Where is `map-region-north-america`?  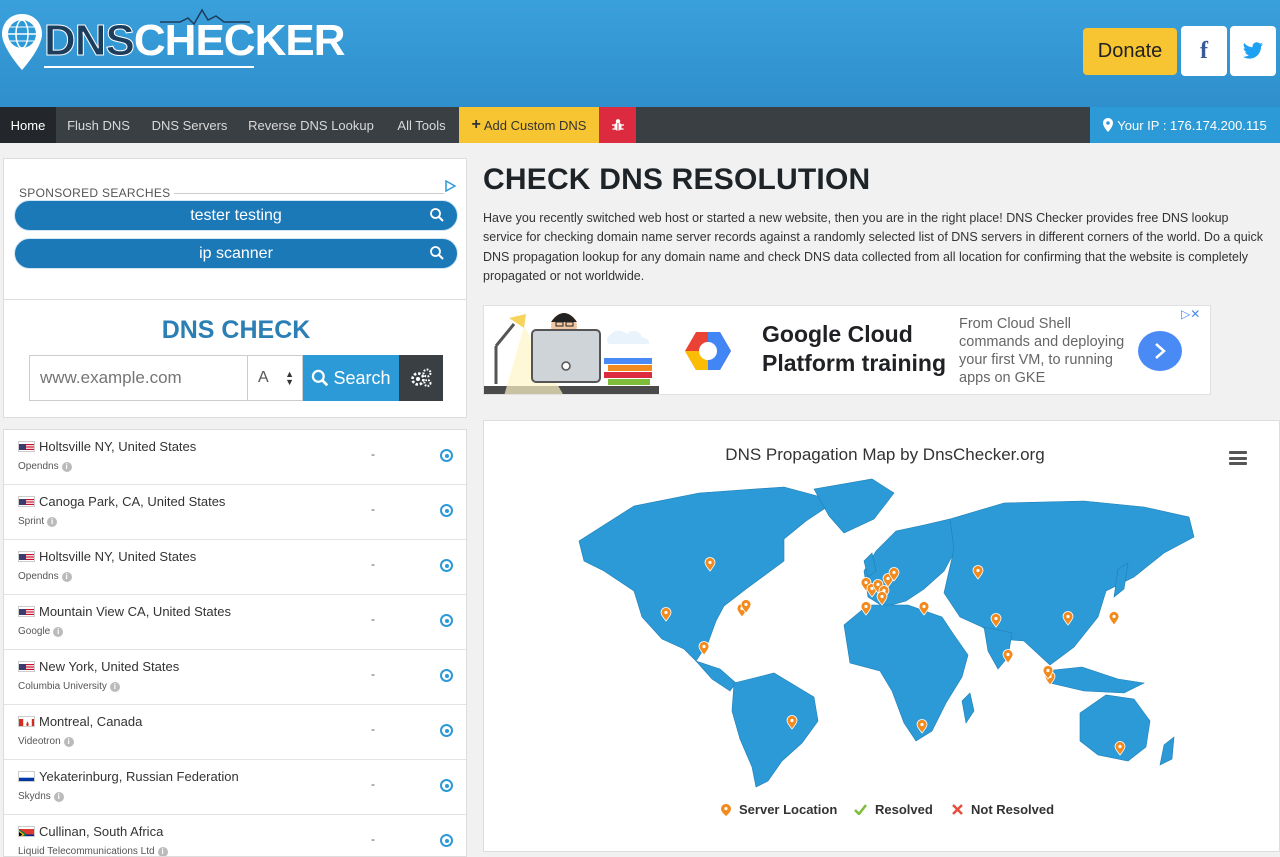
map-region-north-america is located at coordinates (707, 574).